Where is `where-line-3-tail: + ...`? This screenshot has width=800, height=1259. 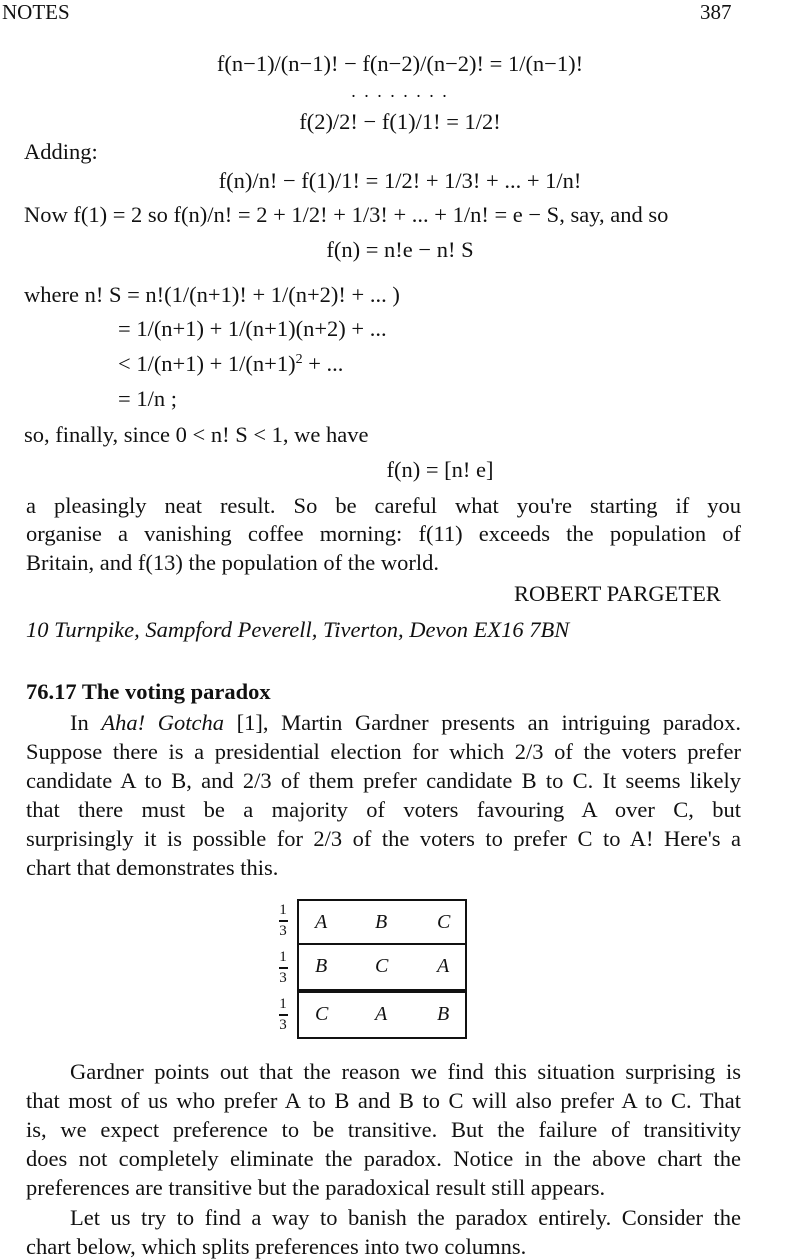 where-line-3-tail: + ... is located at coordinates (323, 363).